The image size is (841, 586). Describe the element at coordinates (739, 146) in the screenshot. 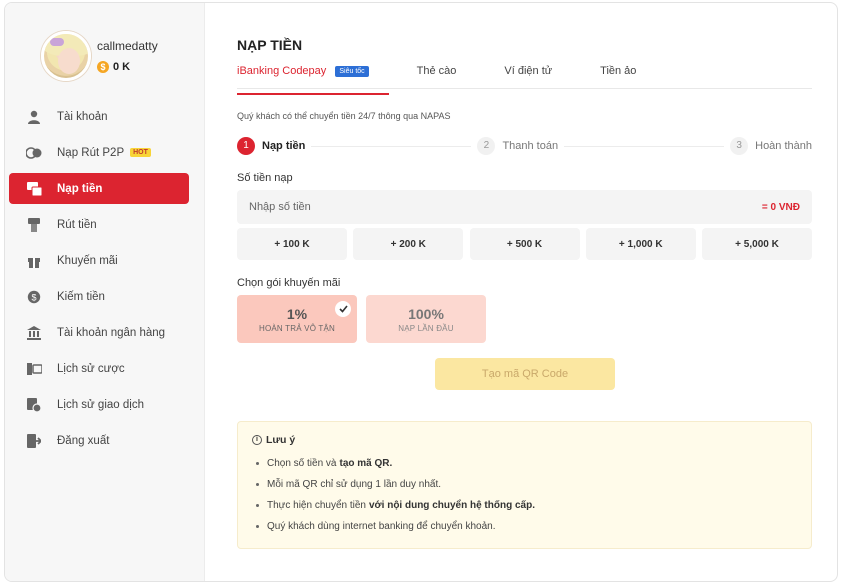

I see `step-3-number: 3` at that location.